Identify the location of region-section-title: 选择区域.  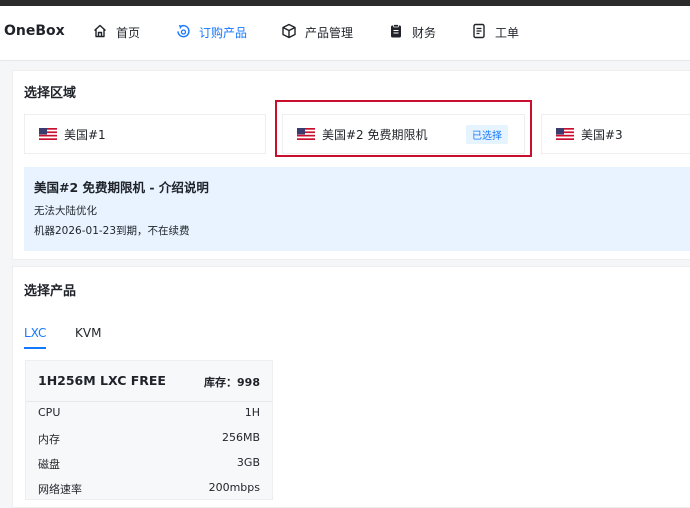
(50, 93).